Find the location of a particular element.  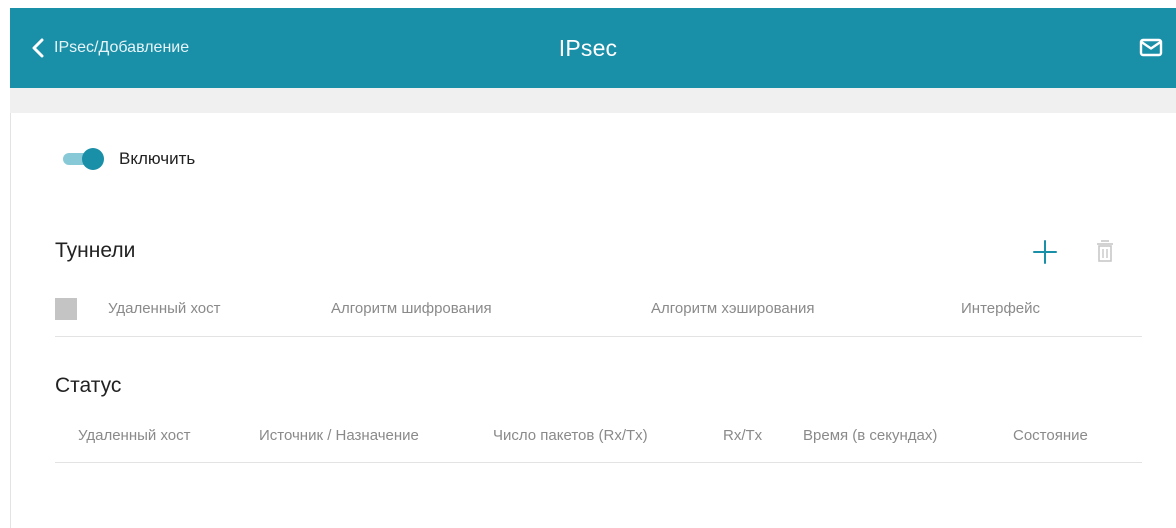

toggle-knob is located at coordinates (93, 159).